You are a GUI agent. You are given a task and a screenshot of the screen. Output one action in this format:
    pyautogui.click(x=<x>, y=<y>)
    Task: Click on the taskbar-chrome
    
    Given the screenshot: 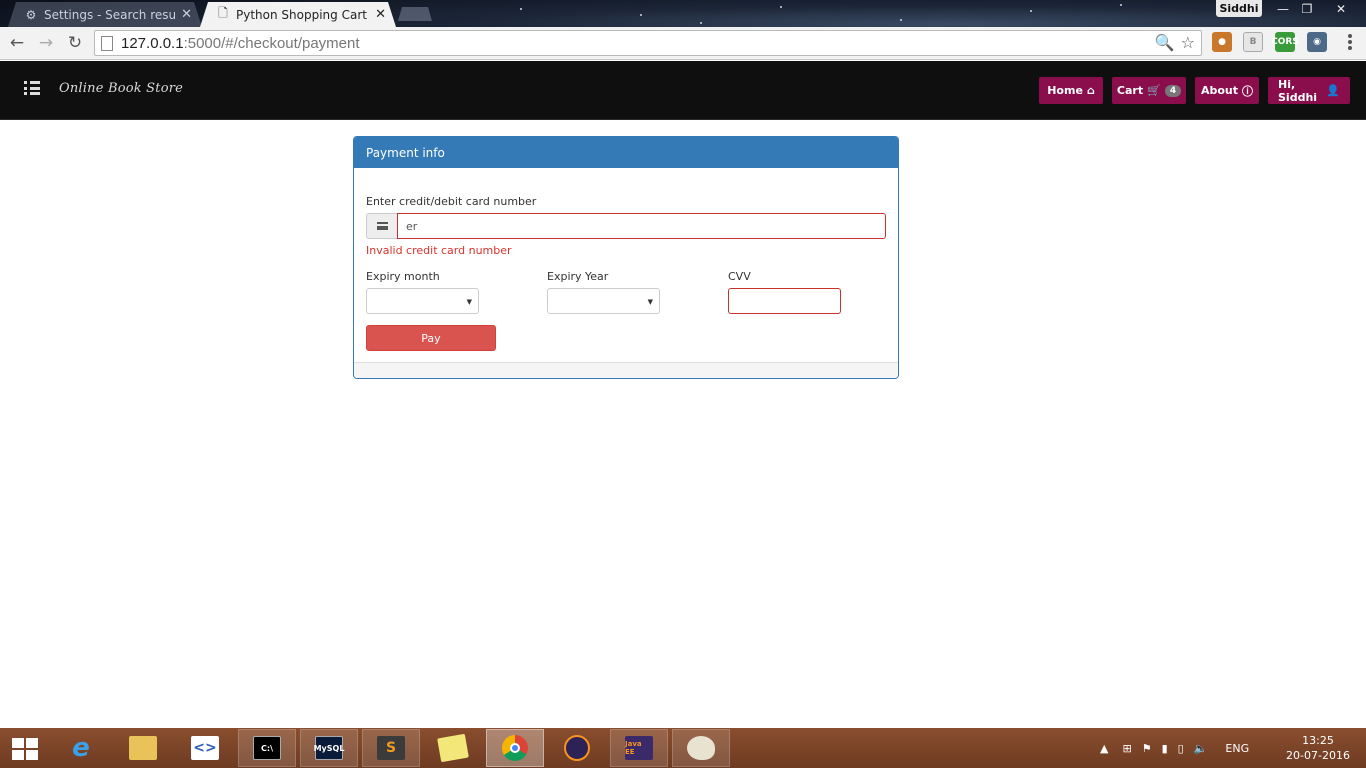 What is the action you would take?
    pyautogui.click(x=515, y=748)
    